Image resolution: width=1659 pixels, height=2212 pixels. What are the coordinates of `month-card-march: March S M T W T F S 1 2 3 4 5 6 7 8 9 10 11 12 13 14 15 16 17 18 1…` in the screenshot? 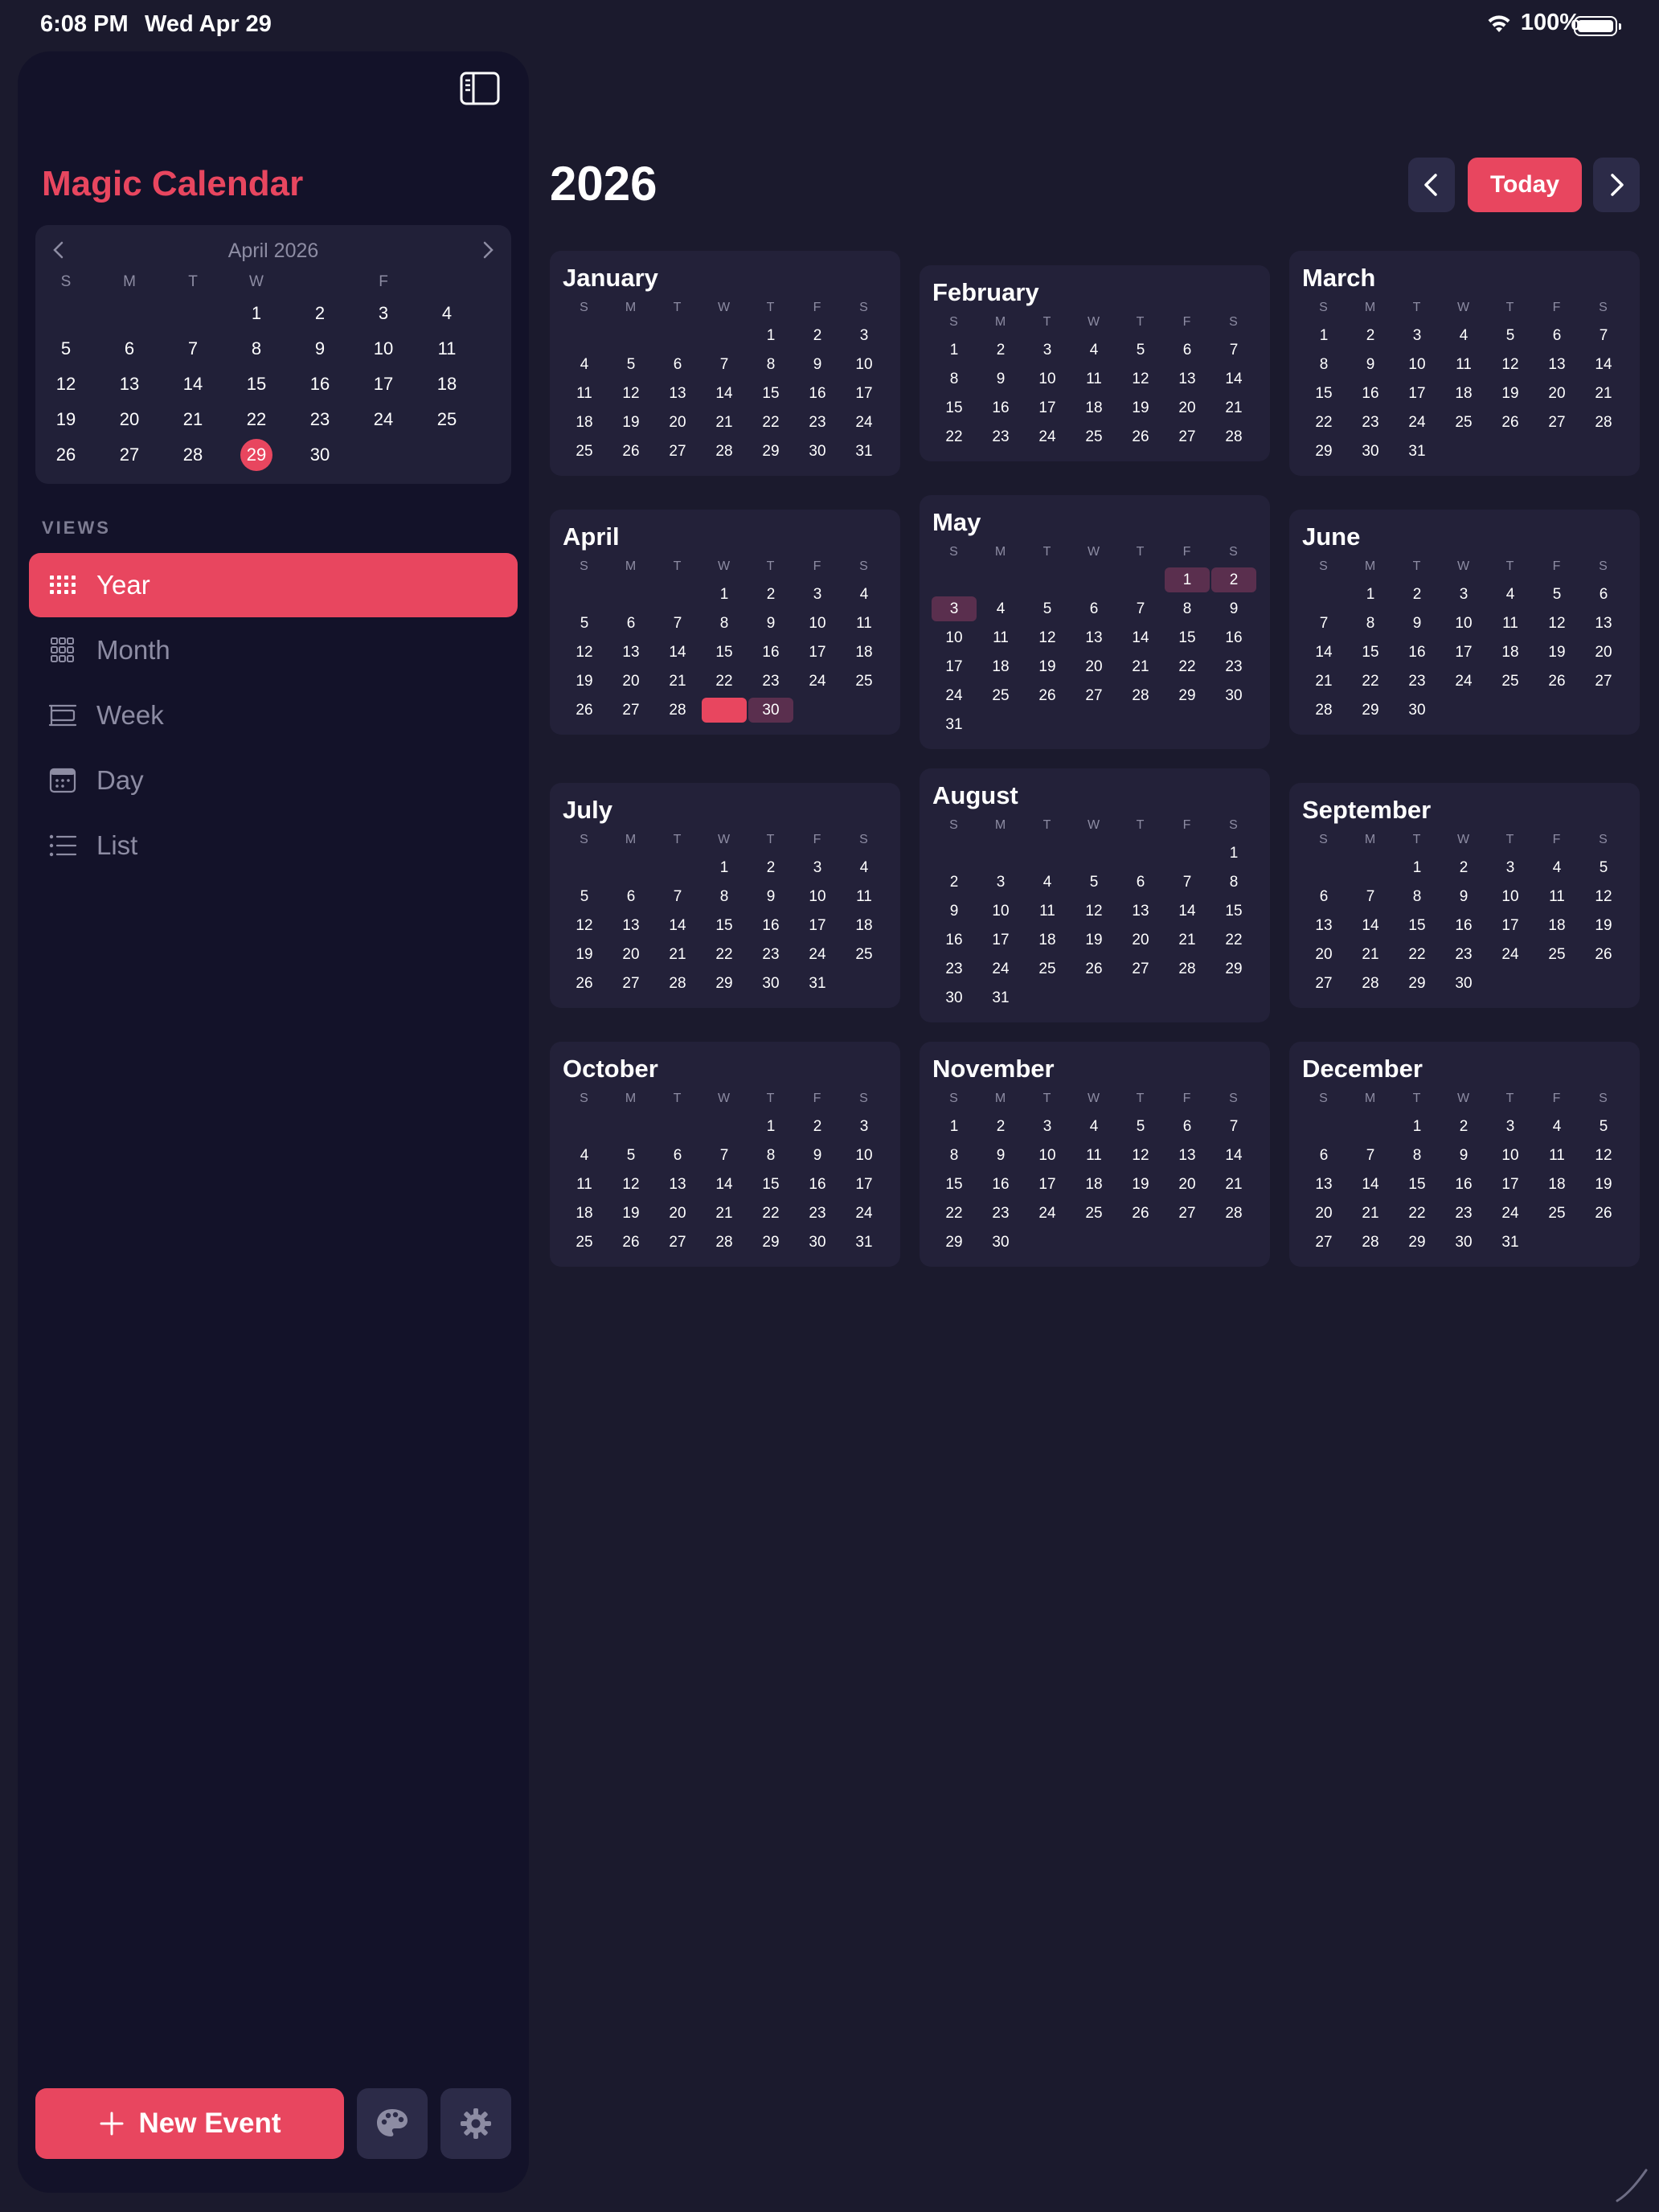 It's located at (1464, 363).